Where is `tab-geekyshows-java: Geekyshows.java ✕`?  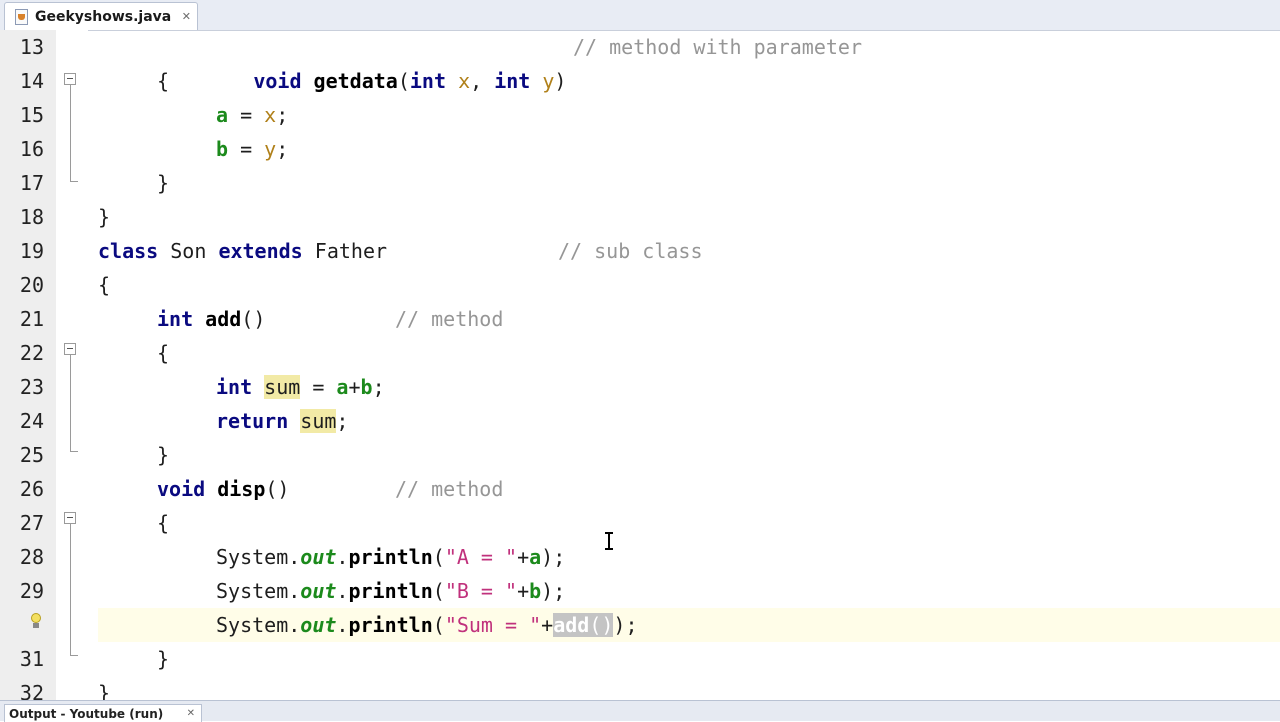 tab-geekyshows-java: Geekyshows.java ✕ is located at coordinates (101, 16).